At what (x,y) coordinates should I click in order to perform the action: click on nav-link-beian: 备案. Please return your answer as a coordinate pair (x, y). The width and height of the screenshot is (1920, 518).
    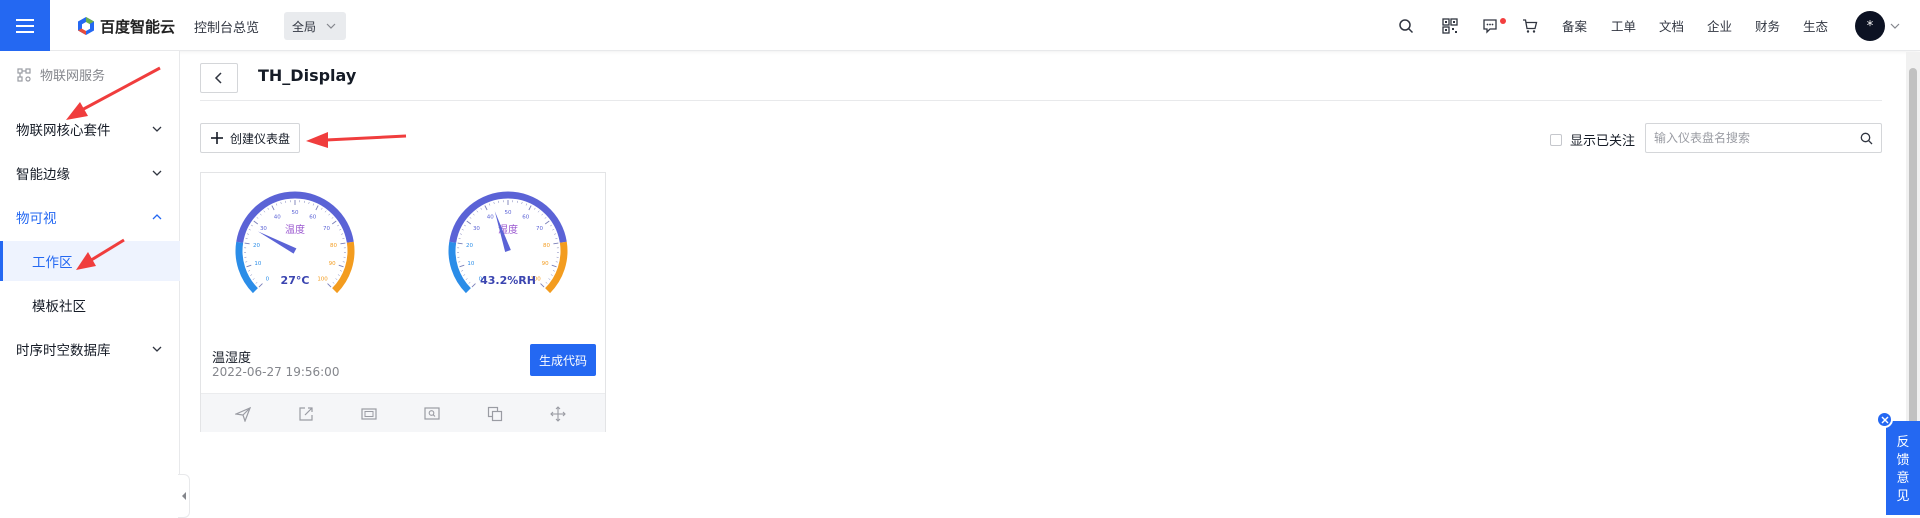
    Looking at the image, I should click on (1574, 25).